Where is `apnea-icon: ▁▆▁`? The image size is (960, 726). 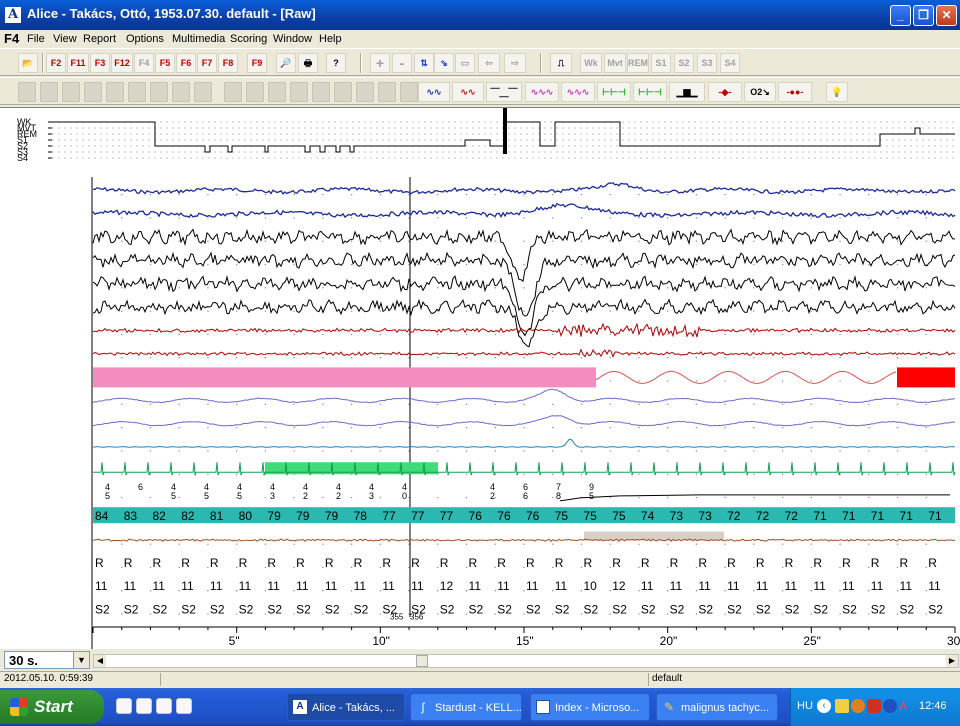
apnea-icon: ▁▆▁ is located at coordinates (687, 92).